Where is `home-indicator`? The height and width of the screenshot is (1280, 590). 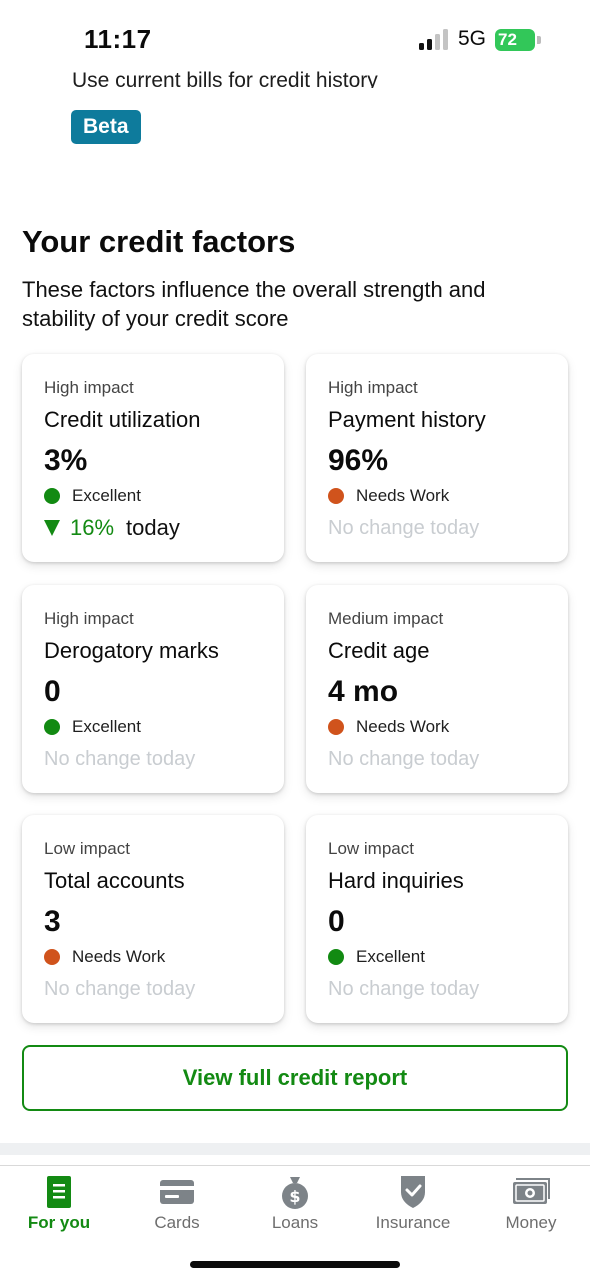
home-indicator is located at coordinates (295, 1264).